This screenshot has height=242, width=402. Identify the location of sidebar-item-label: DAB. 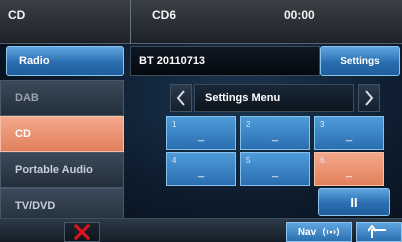
(27, 98).